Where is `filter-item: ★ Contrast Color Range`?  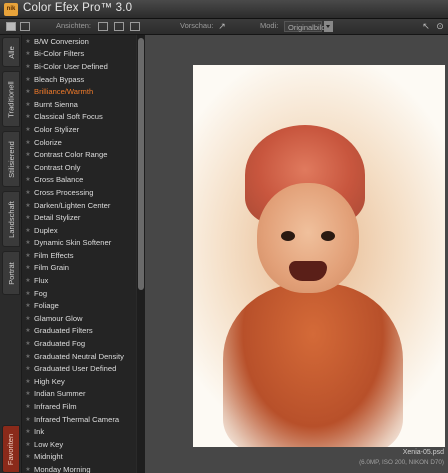 filter-item: ★ Contrast Color Range is located at coordinates (79, 154).